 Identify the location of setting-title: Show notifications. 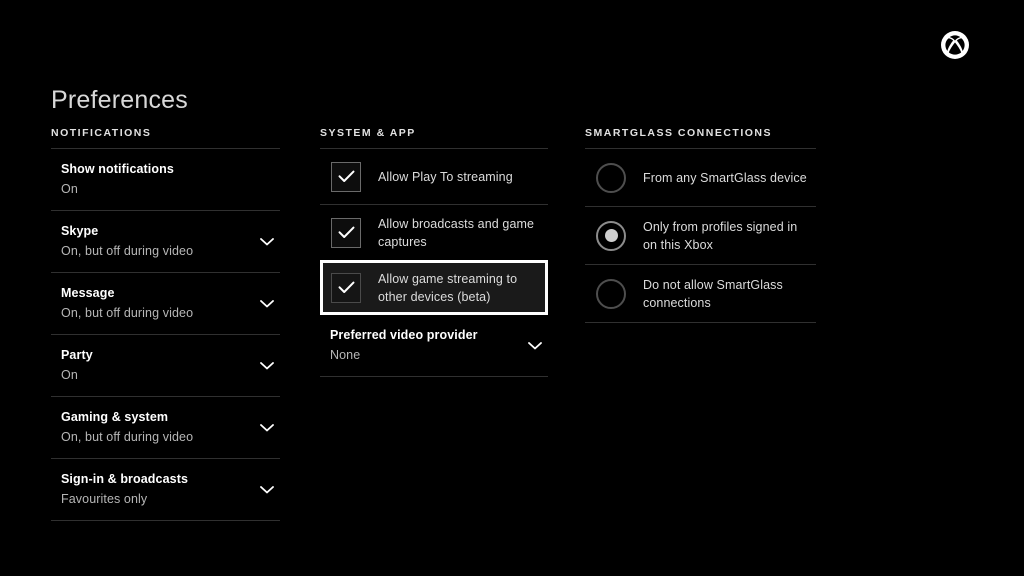
(117, 169).